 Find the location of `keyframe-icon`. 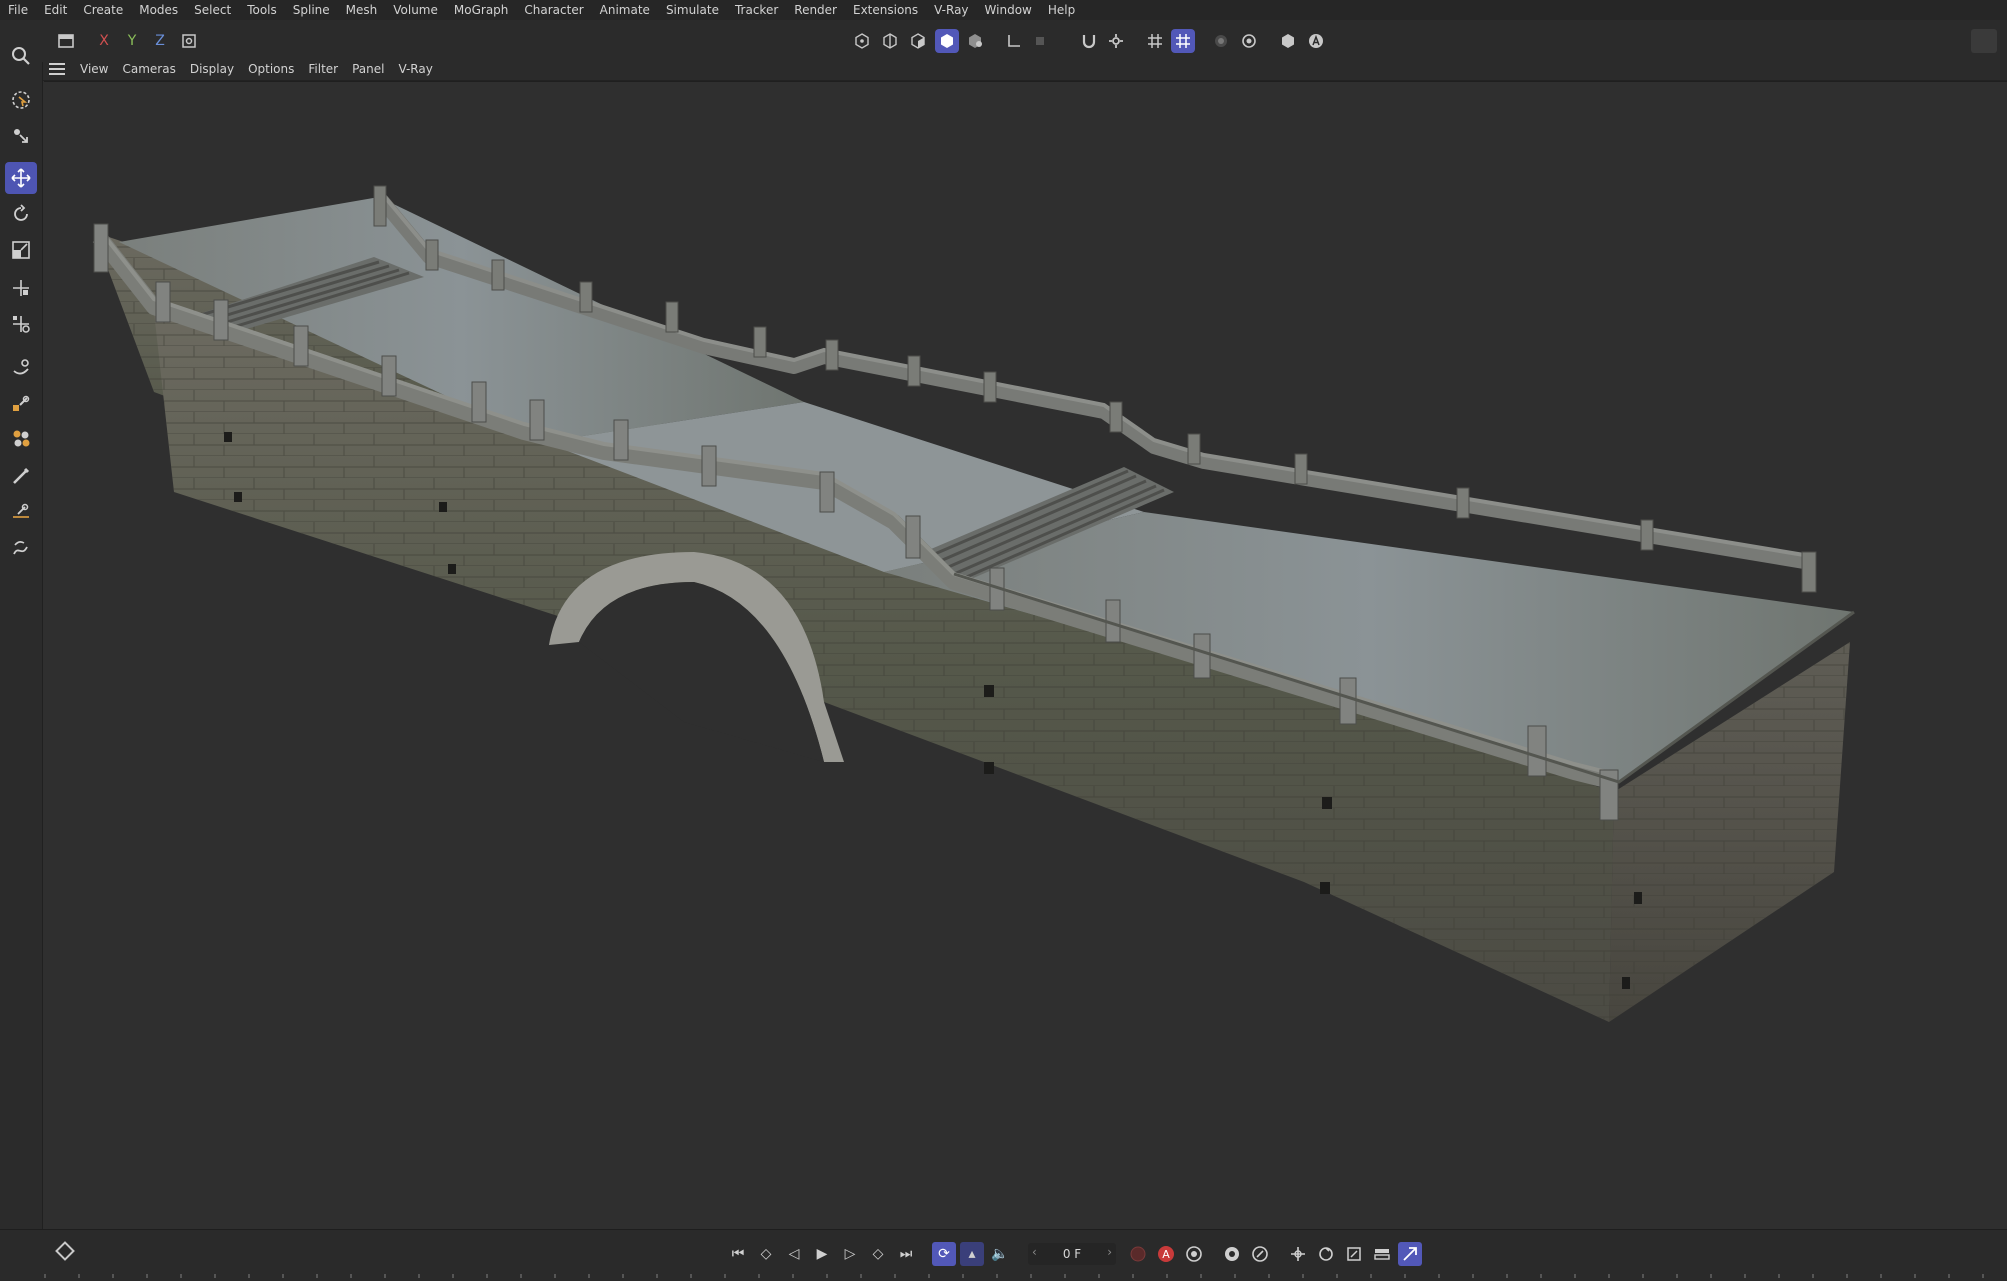

keyframe-icon is located at coordinates (65, 1251).